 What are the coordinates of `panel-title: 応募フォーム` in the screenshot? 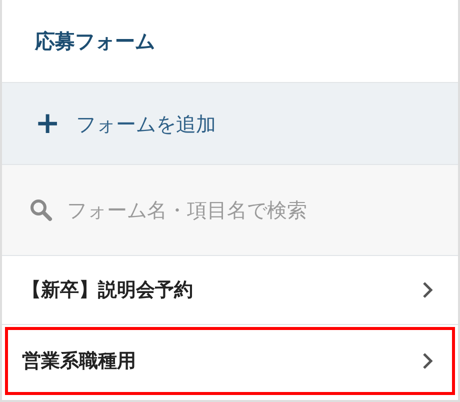 It's located at (95, 41).